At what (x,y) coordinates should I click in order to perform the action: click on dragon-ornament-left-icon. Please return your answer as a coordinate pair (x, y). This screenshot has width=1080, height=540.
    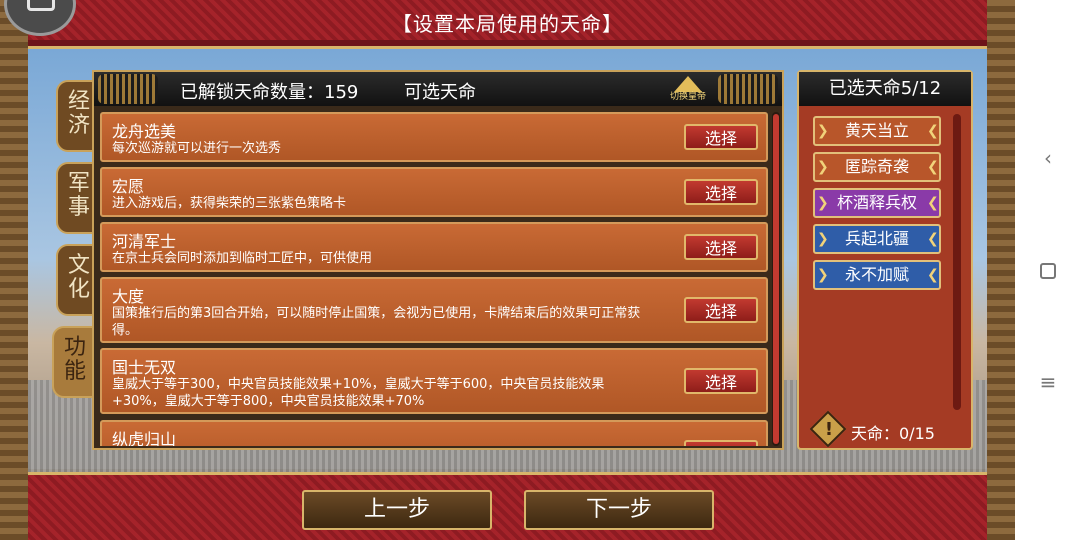
    Looking at the image, I should click on (128, 89).